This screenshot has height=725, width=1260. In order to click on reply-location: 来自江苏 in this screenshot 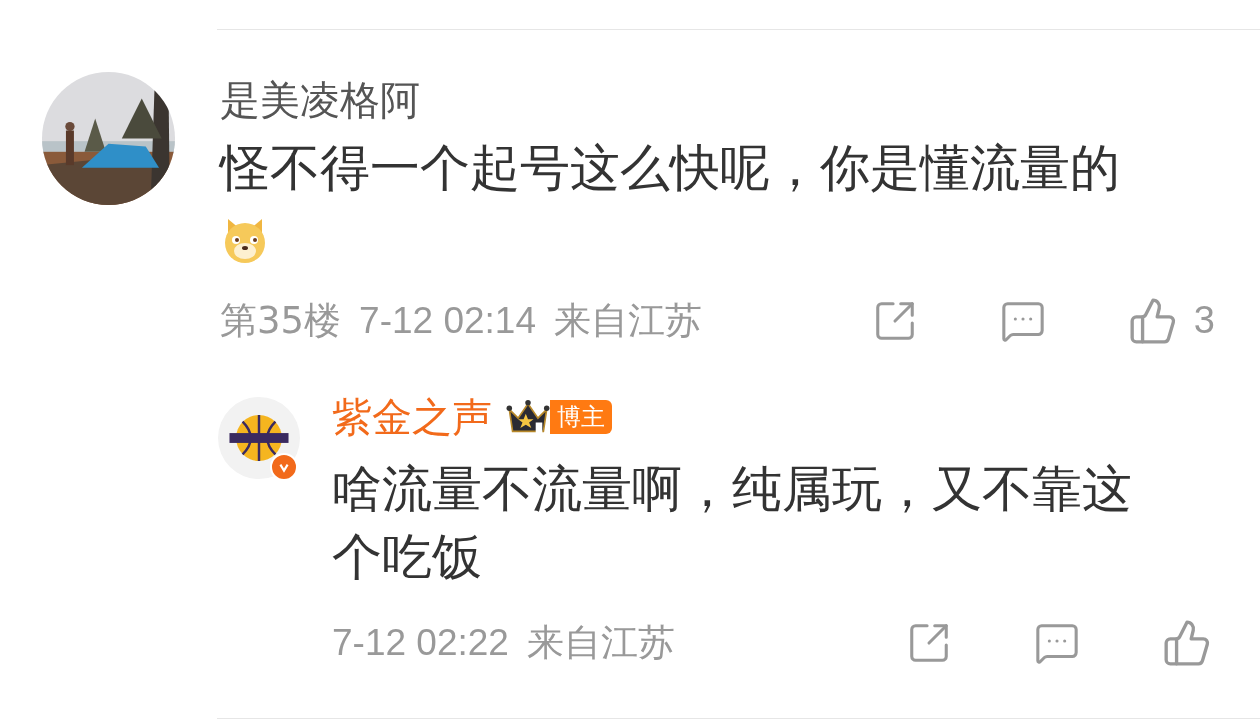, I will do `click(600, 643)`.